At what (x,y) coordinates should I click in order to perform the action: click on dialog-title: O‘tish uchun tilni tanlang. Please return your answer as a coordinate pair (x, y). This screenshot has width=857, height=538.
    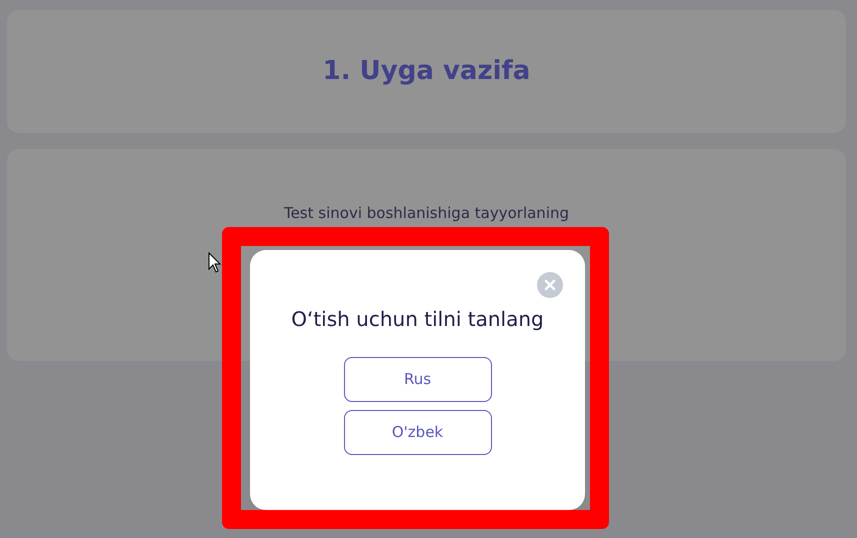
    Looking at the image, I should click on (417, 319).